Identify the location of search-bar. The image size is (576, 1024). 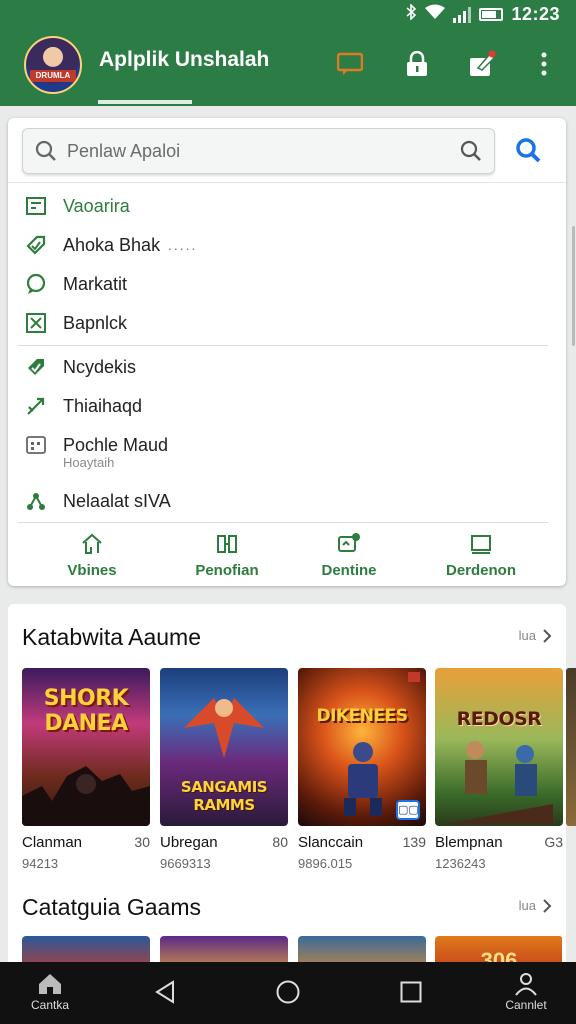
(258, 151).